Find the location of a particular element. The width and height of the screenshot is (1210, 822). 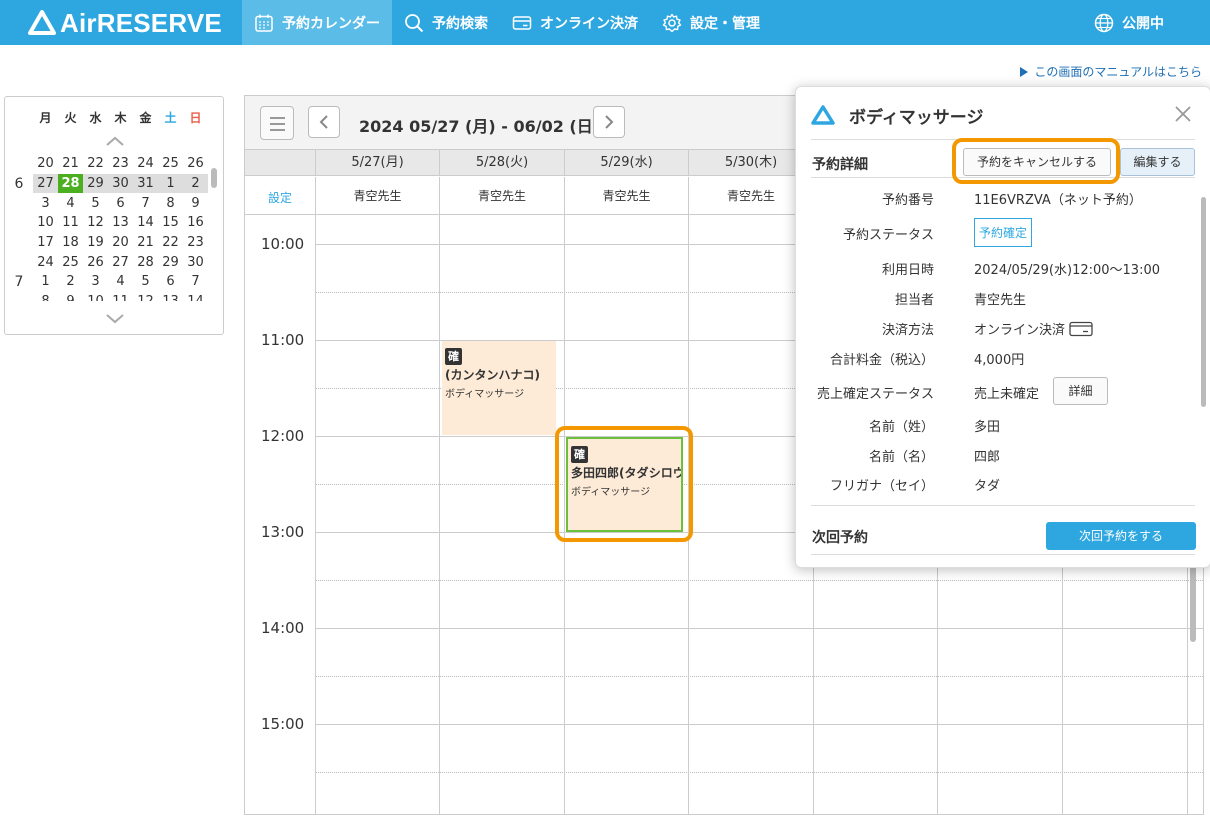

next-week-button is located at coordinates (609, 122).